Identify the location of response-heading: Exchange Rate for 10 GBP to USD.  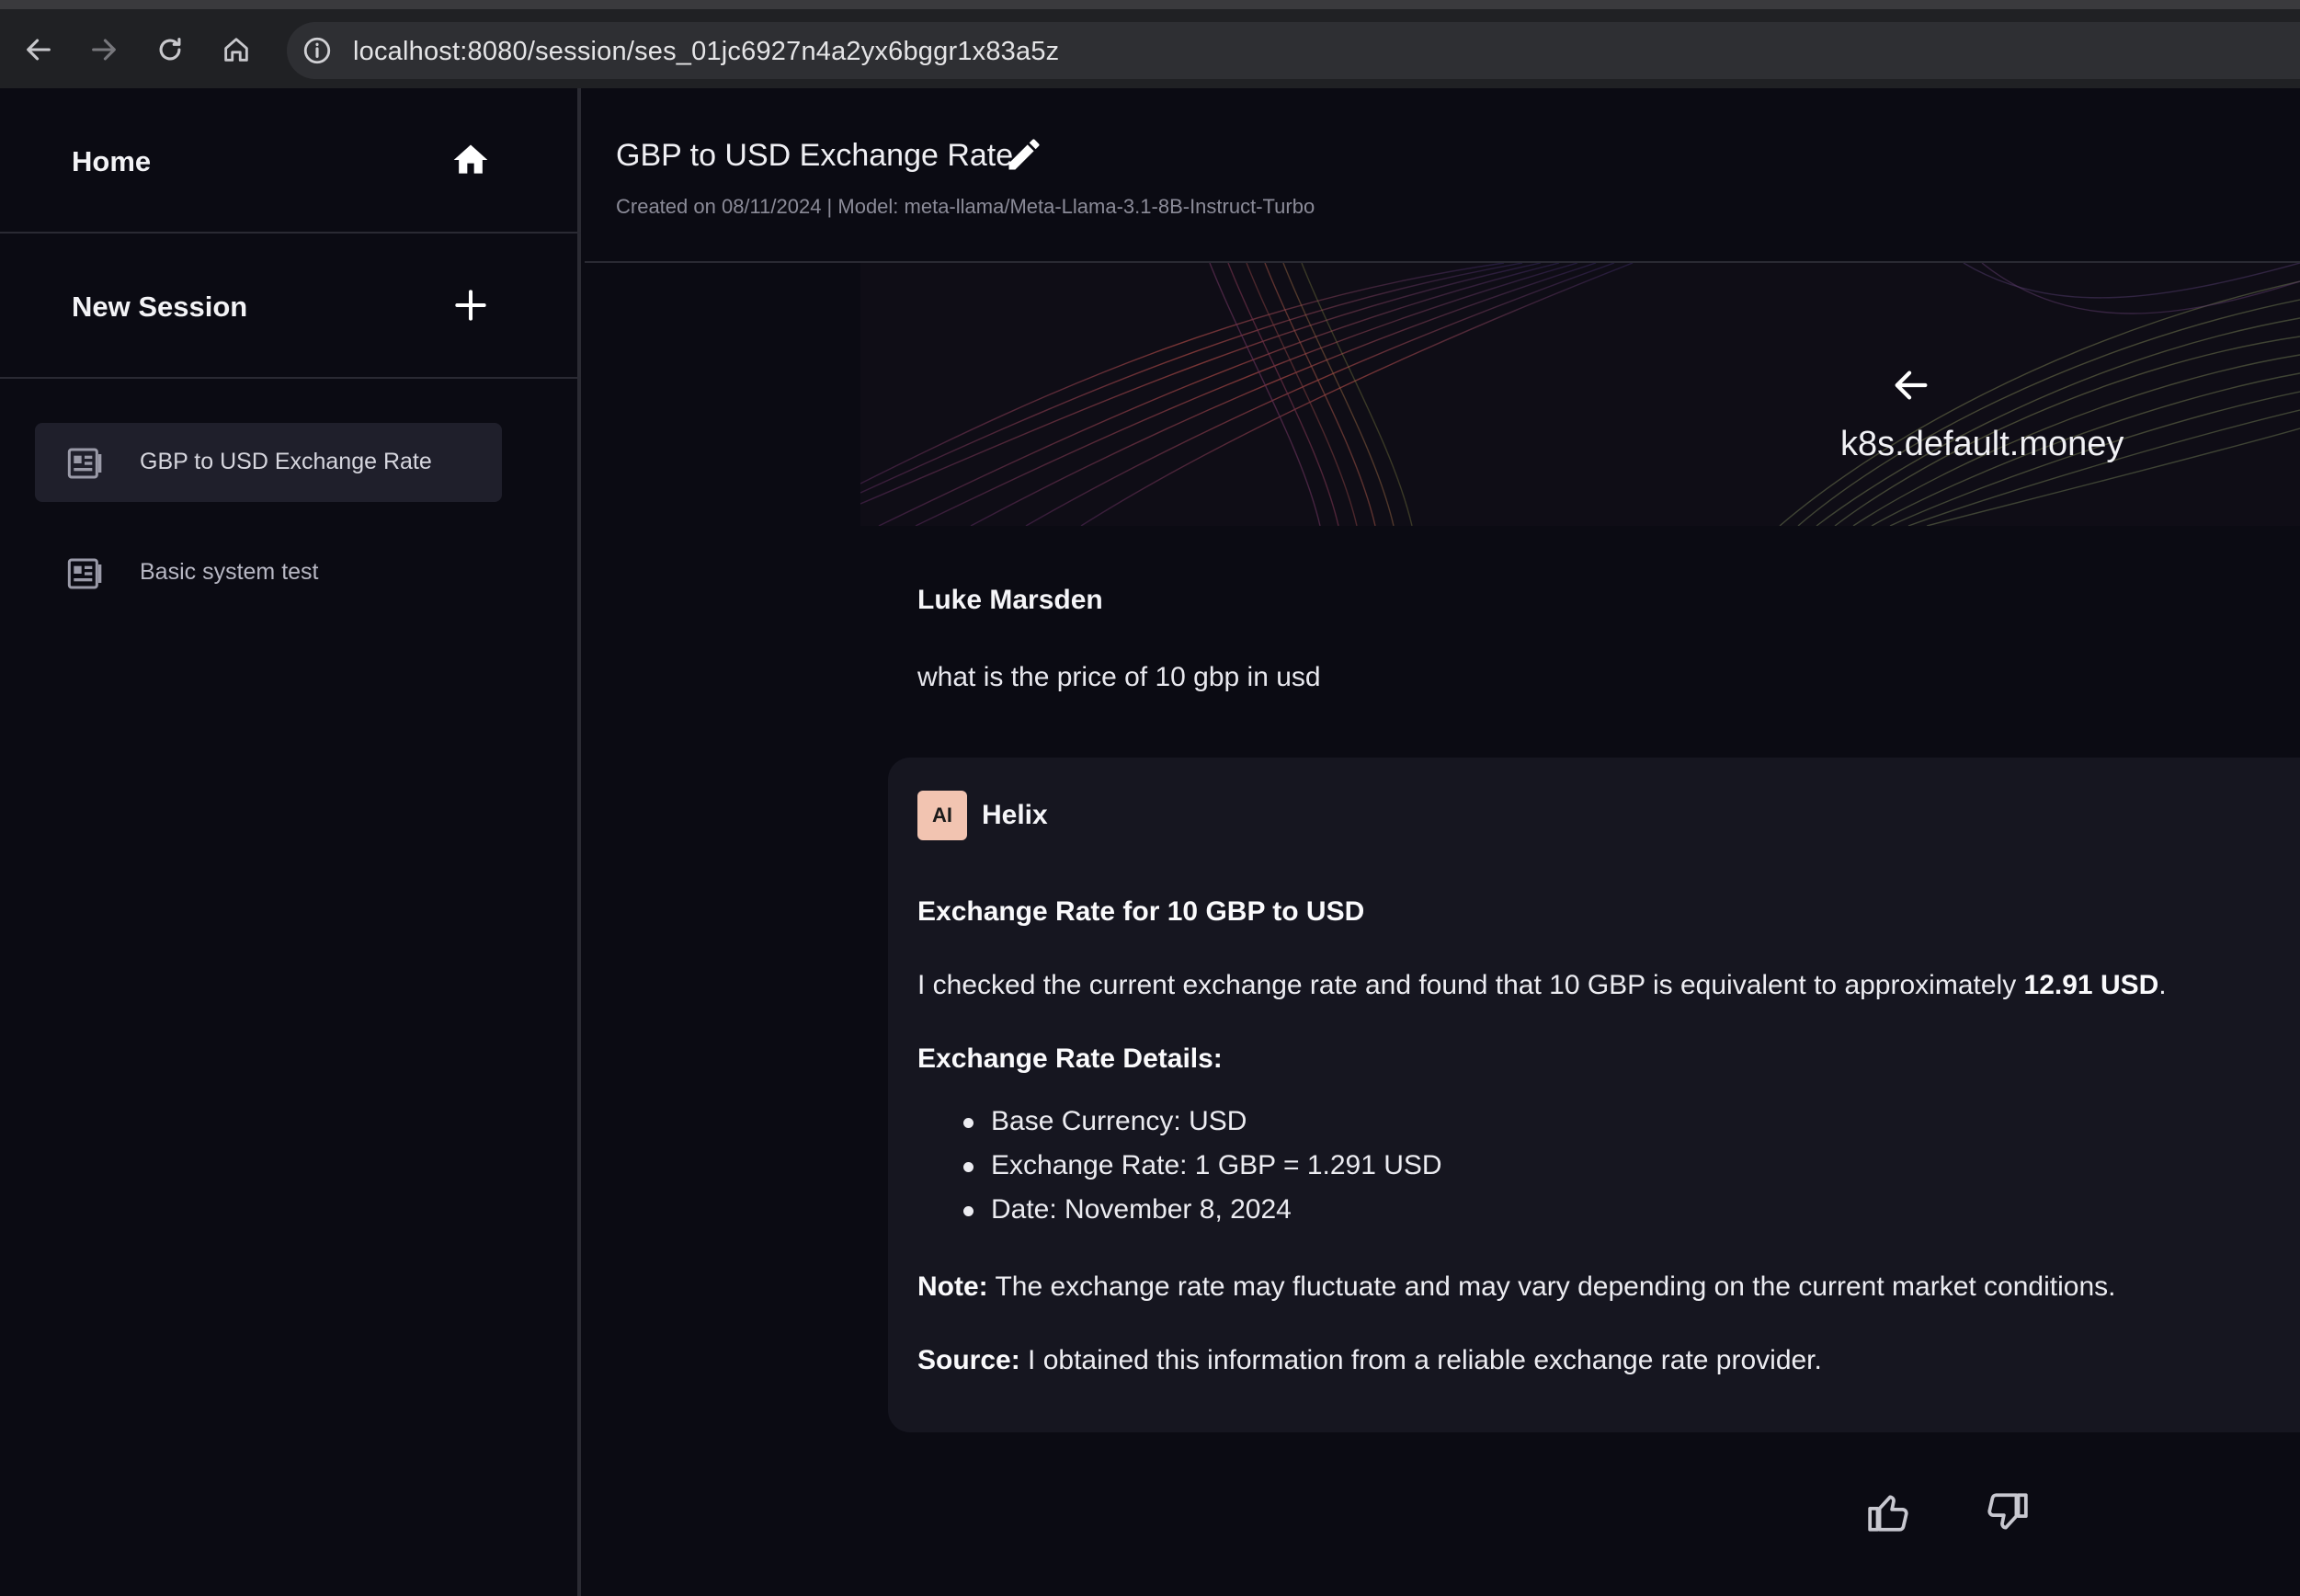
(1141, 911).